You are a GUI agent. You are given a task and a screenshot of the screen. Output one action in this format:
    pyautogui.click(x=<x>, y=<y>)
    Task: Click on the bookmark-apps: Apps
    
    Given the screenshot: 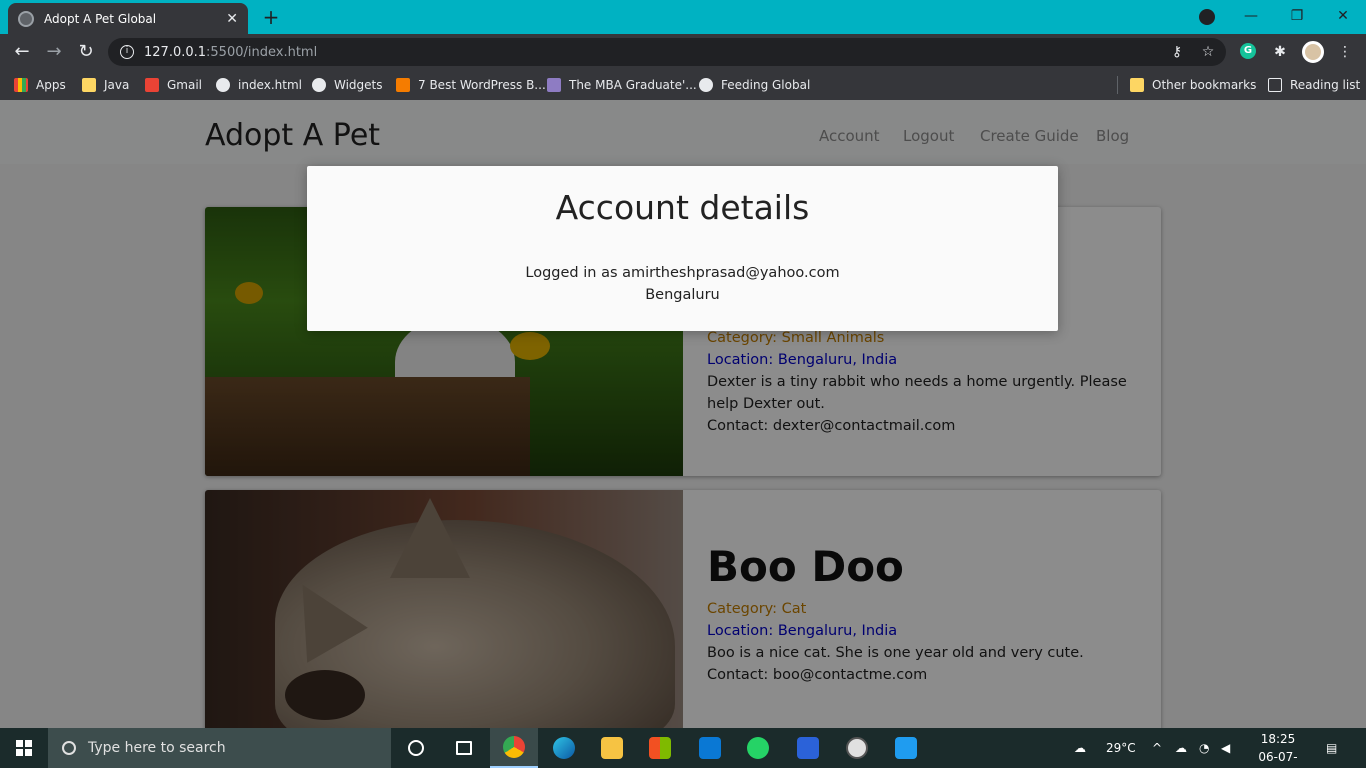 What is the action you would take?
    pyautogui.click(x=40, y=85)
    